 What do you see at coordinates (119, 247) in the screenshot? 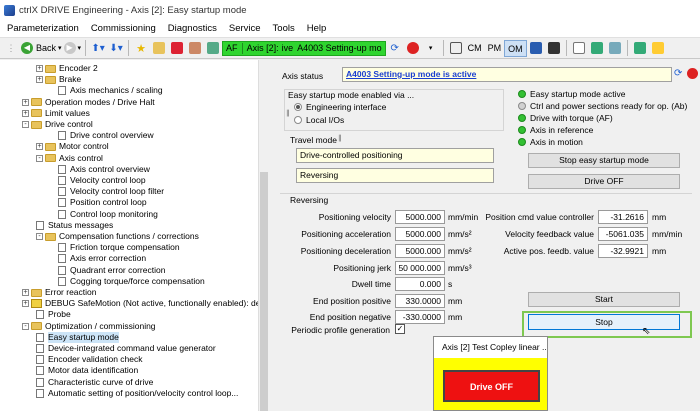
I see `tree-item: Friction torque compensation` at bounding box center [119, 247].